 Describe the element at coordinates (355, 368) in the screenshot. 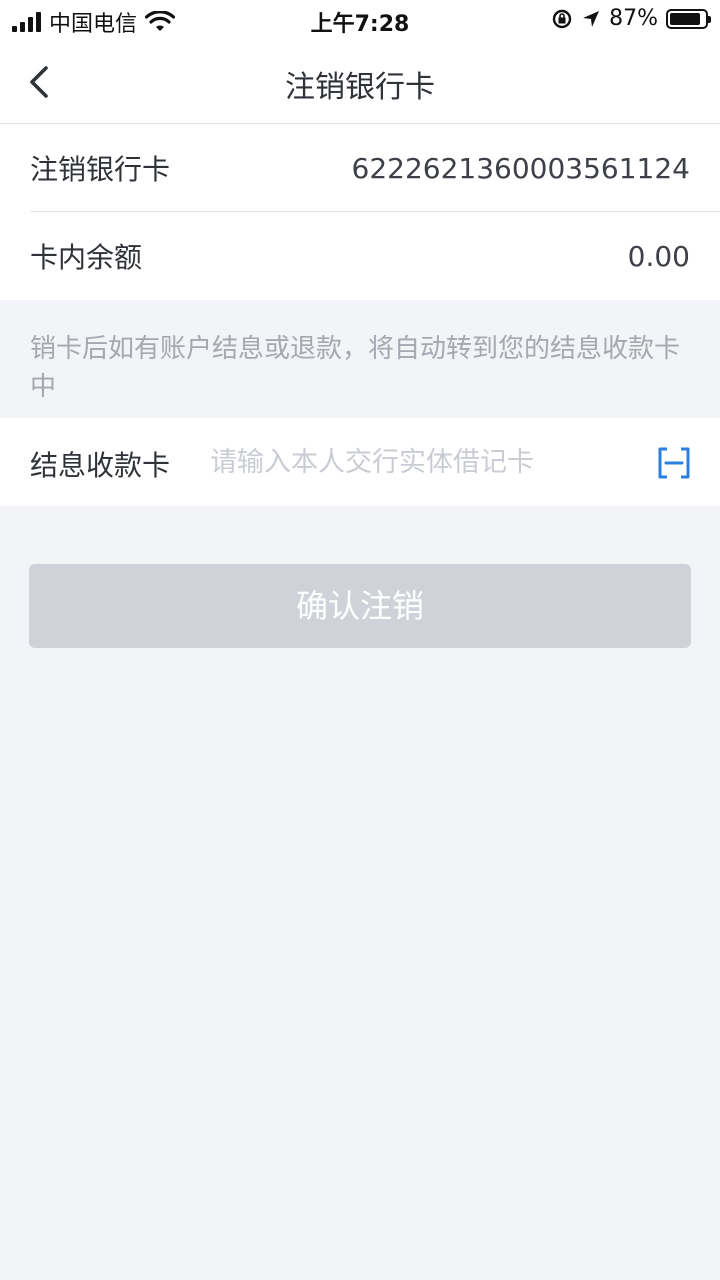

I see `notice-text: 销卡后如有账户结息或退款，将自动转到您的结息收款卡中` at that location.